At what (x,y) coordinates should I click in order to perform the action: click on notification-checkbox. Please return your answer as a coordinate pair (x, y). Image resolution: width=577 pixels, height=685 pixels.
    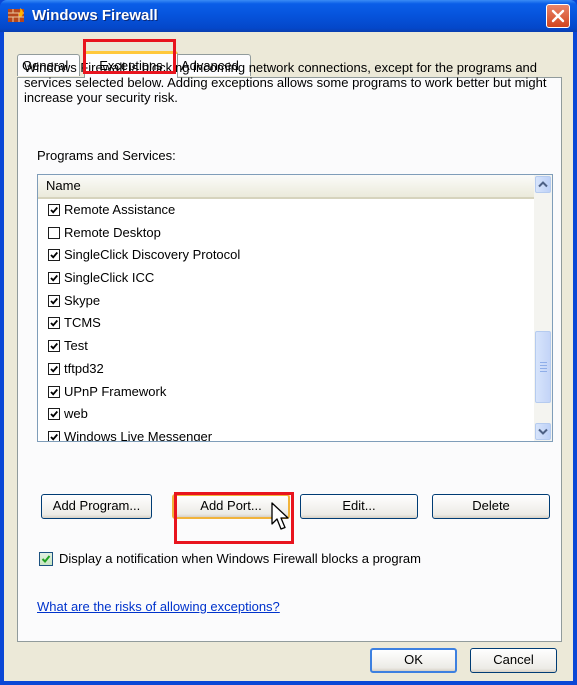
    Looking at the image, I should click on (46, 559).